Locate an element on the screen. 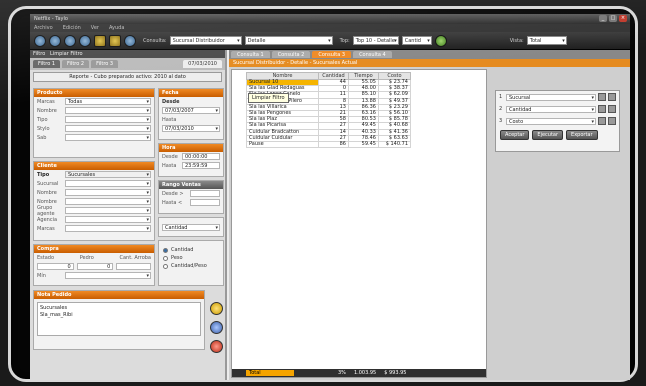 The width and height of the screenshot is (646, 386). folder-icon is located at coordinates (100, 40).